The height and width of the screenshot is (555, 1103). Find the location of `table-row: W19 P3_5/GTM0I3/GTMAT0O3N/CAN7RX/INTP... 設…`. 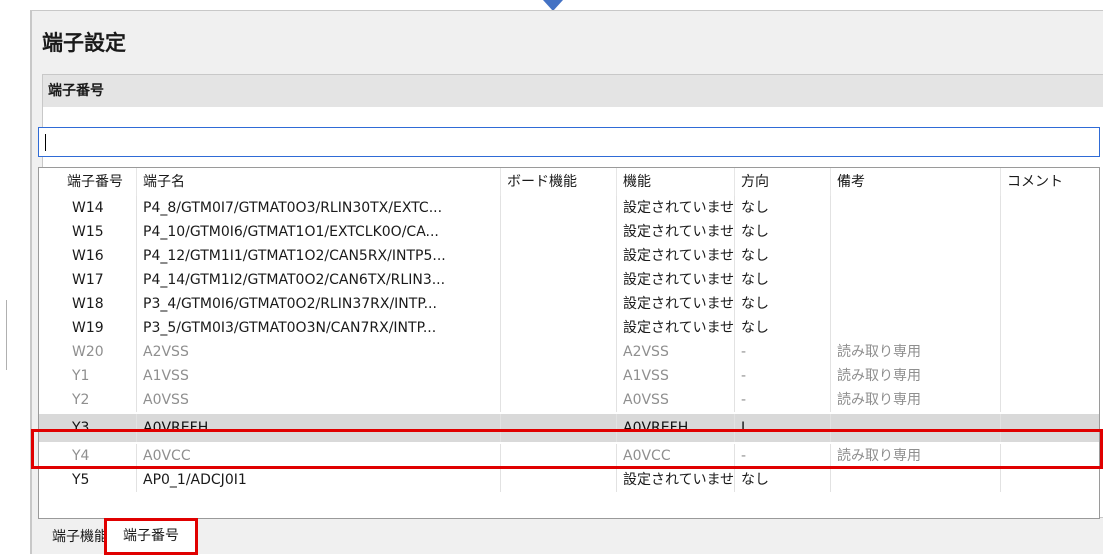

table-row: W19 P3_5/GTM0I3/GTMAT0O3N/CAN7RX/INTP... 設… is located at coordinates (569, 328).